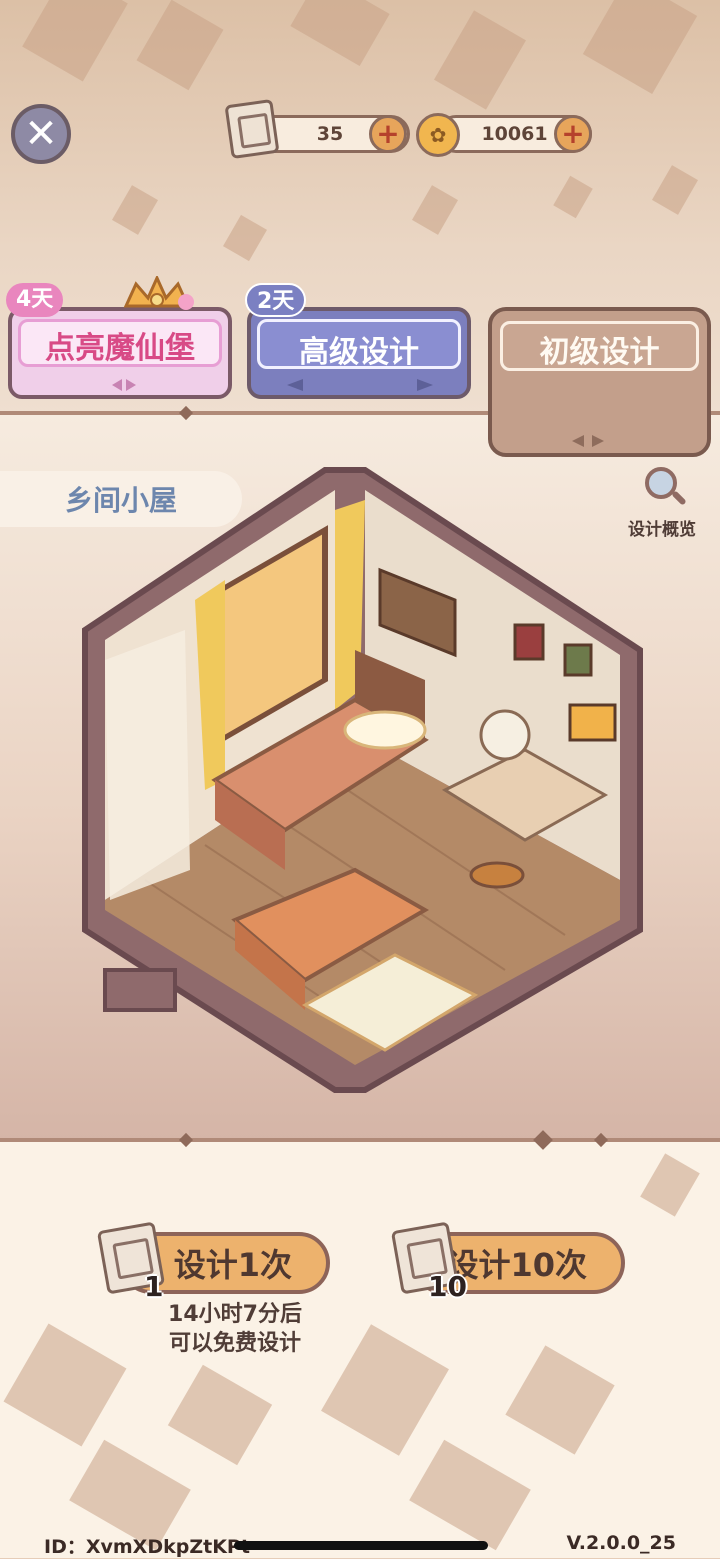 This screenshot has height=1559, width=720. Describe the element at coordinates (447, 1286) in the screenshot. I see `design-ten-cost: 10` at that location.